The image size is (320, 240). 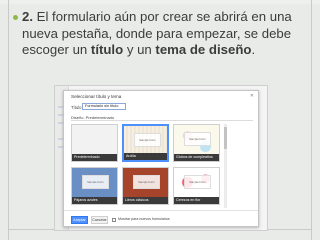 What do you see at coordinates (203, 49) in the screenshot?
I see `slide-bold-theme: tema de diseño` at bounding box center [203, 49].